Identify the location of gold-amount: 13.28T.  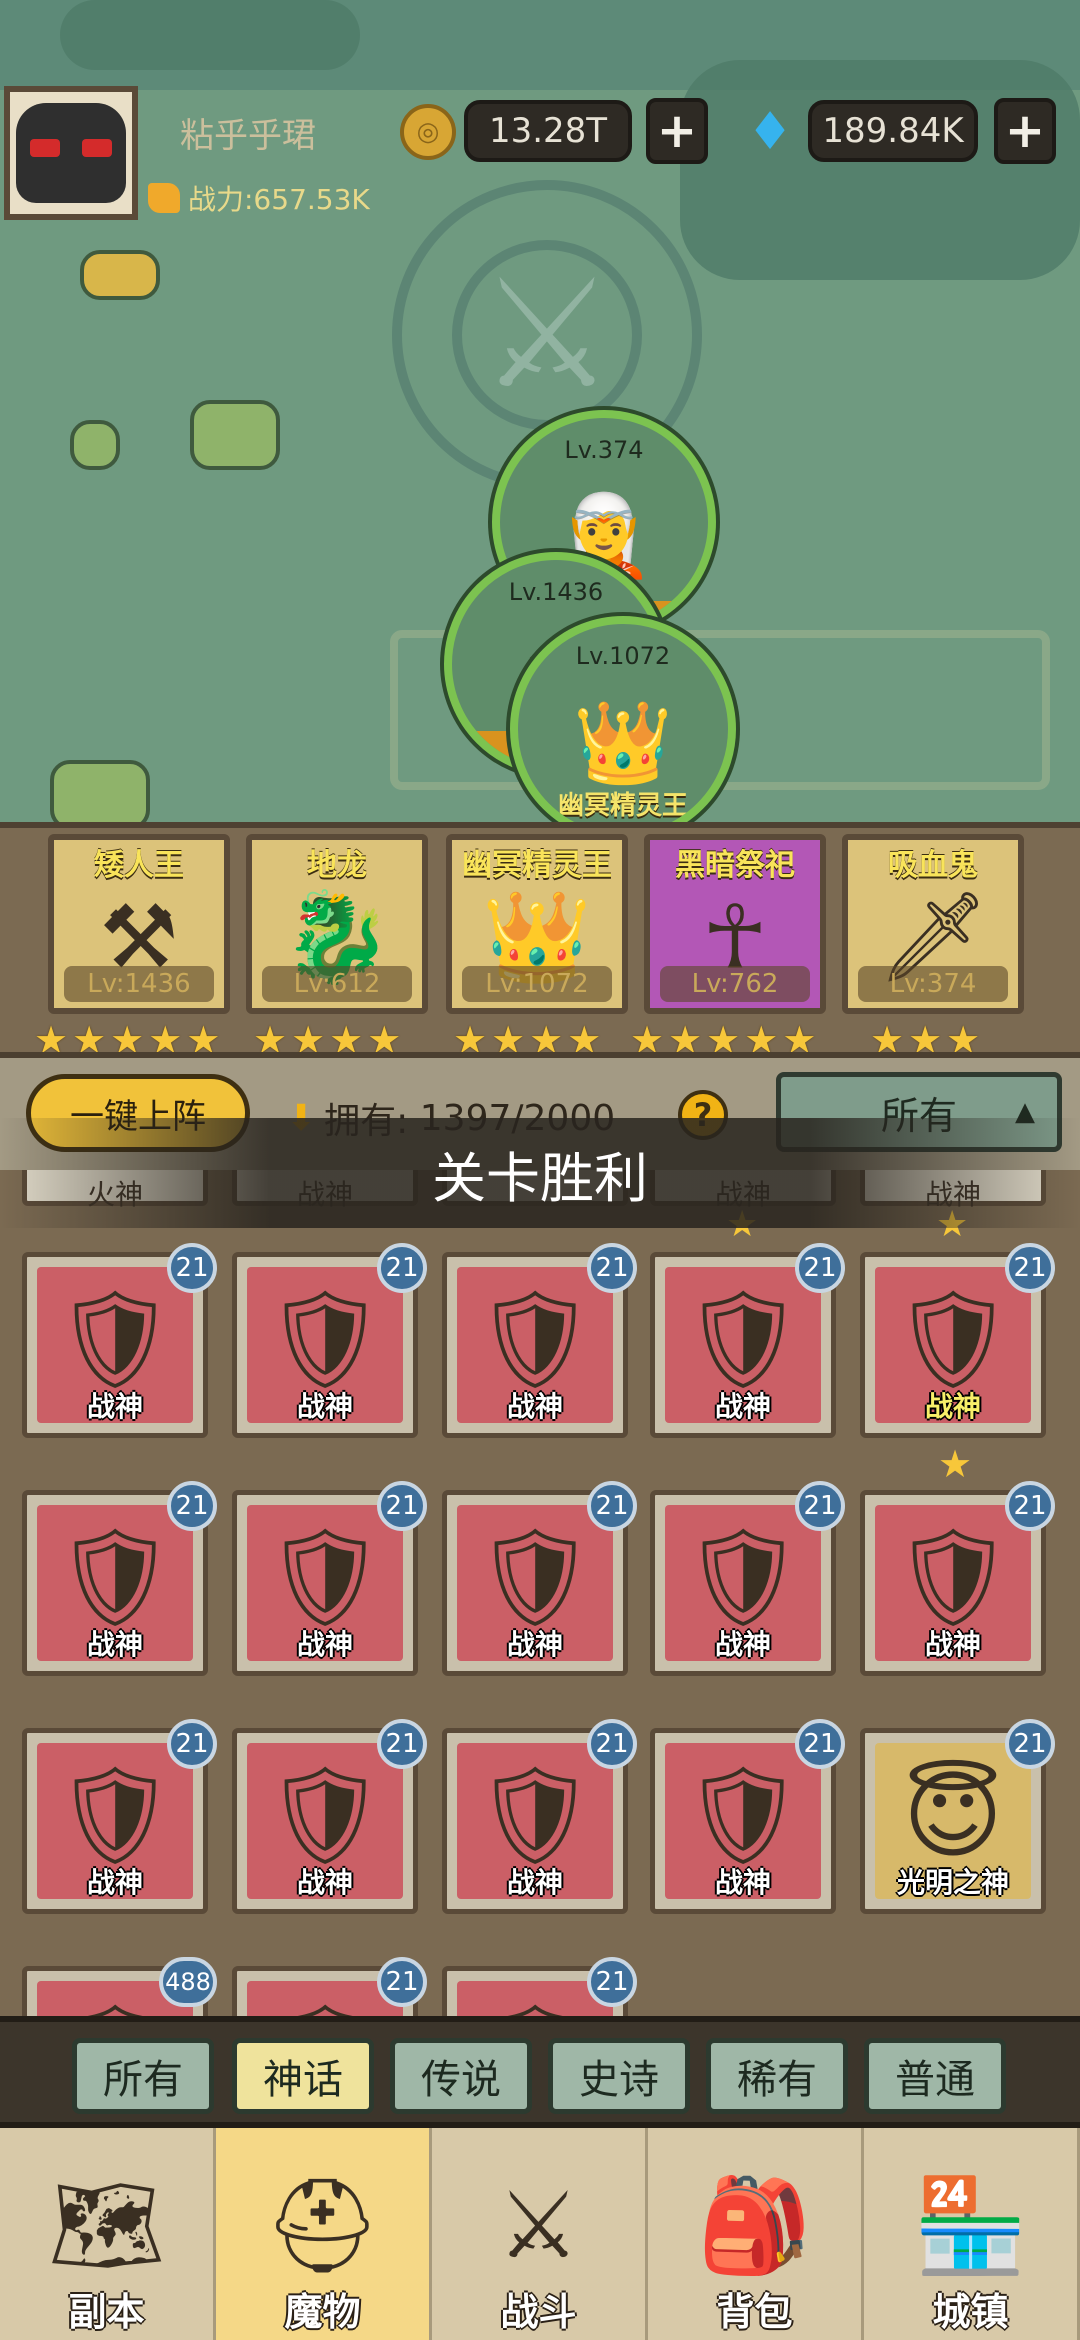
(548, 131).